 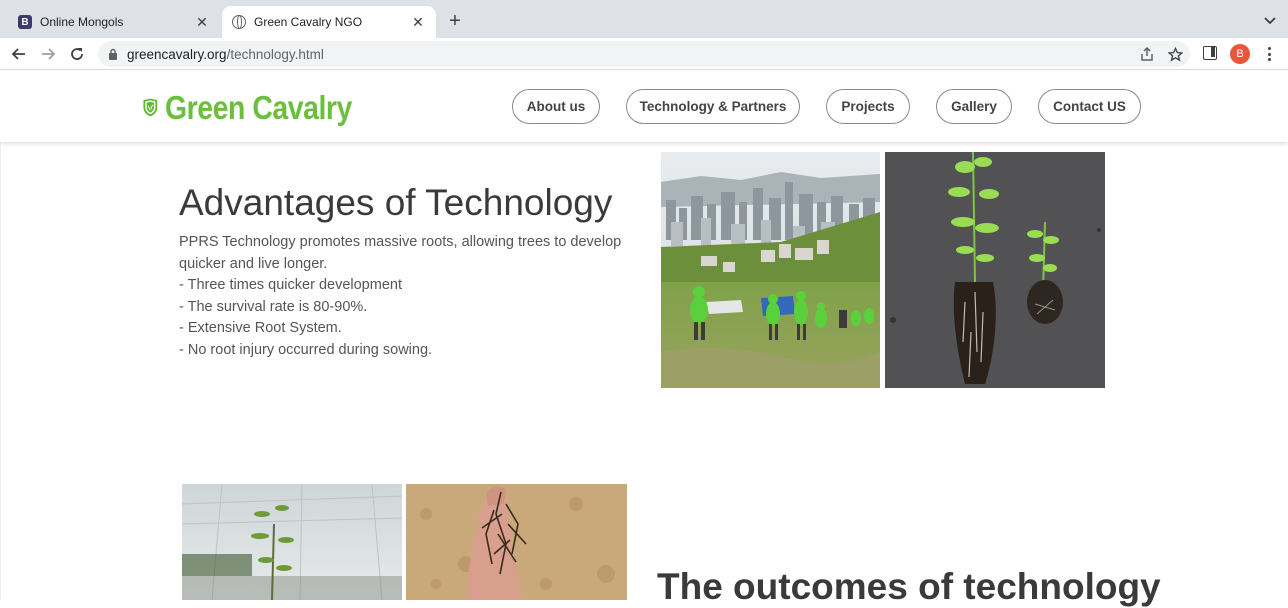 I want to click on url-path: /technology.html, so click(x=275, y=54).